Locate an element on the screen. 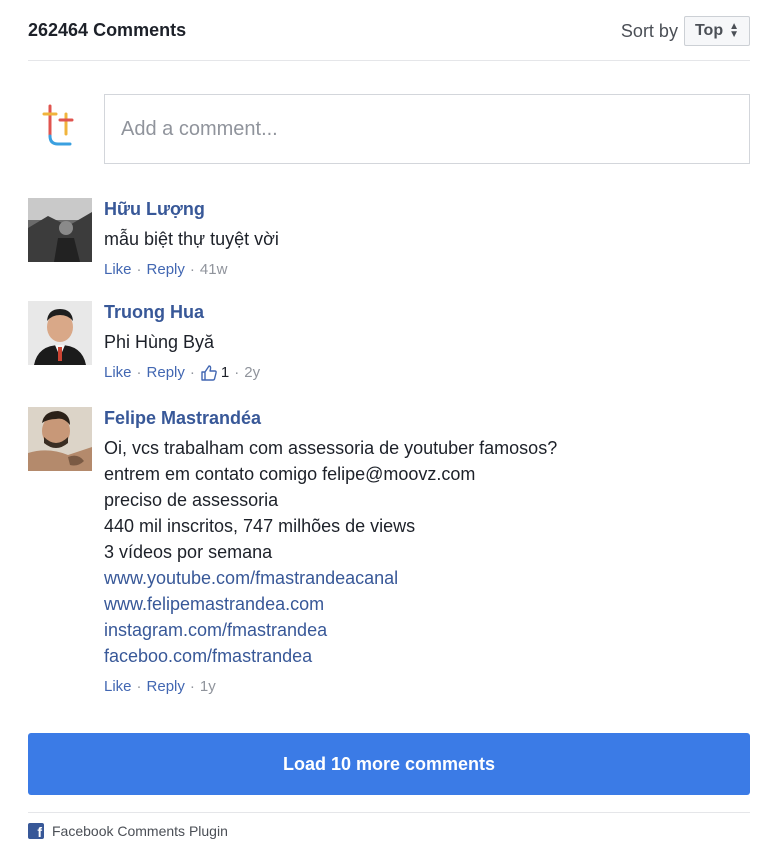  comment-line: 440 mil inscritos, 747 milhões de views is located at coordinates (260, 526).